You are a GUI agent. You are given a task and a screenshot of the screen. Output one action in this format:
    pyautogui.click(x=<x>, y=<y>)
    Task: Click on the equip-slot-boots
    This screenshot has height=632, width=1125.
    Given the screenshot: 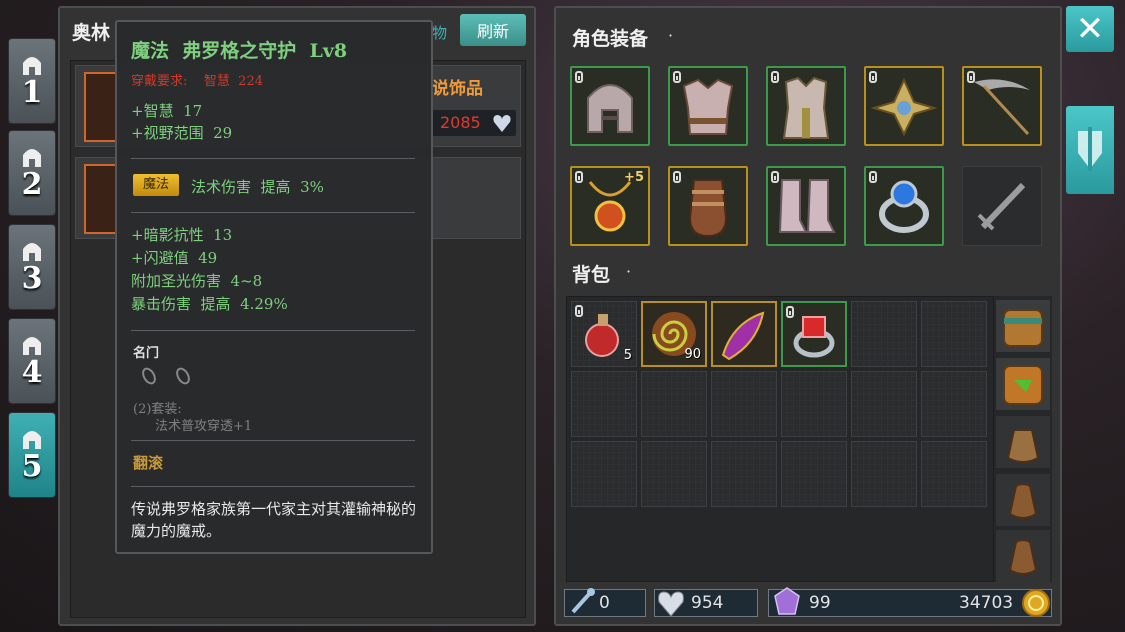 What is the action you would take?
    pyautogui.click(x=806, y=206)
    